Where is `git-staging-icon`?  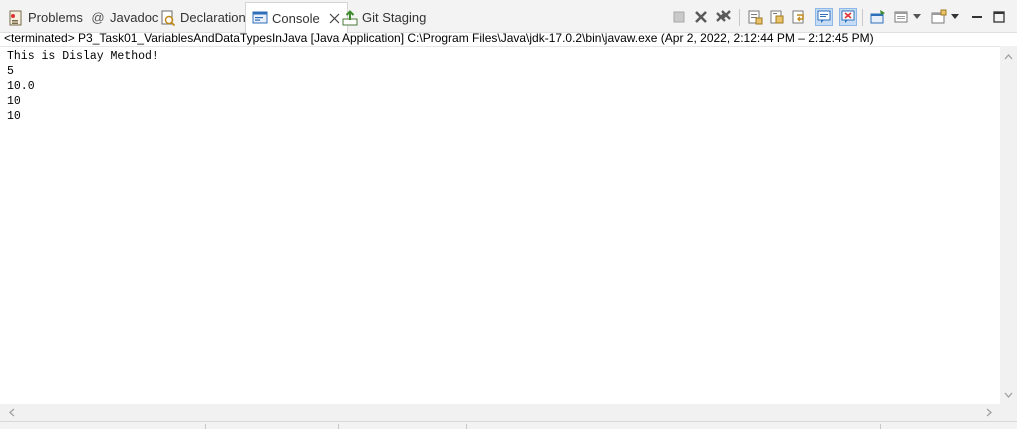 git-staging-icon is located at coordinates (350, 17).